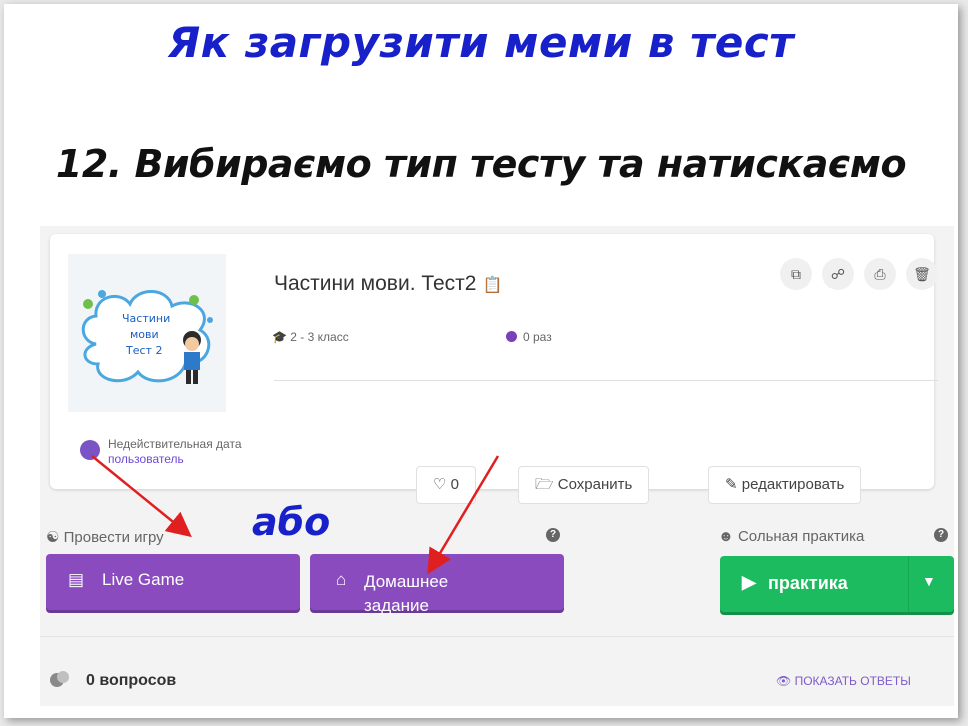 The height and width of the screenshot is (726, 968). What do you see at coordinates (497, 636) in the screenshot?
I see `section-divider` at bounding box center [497, 636].